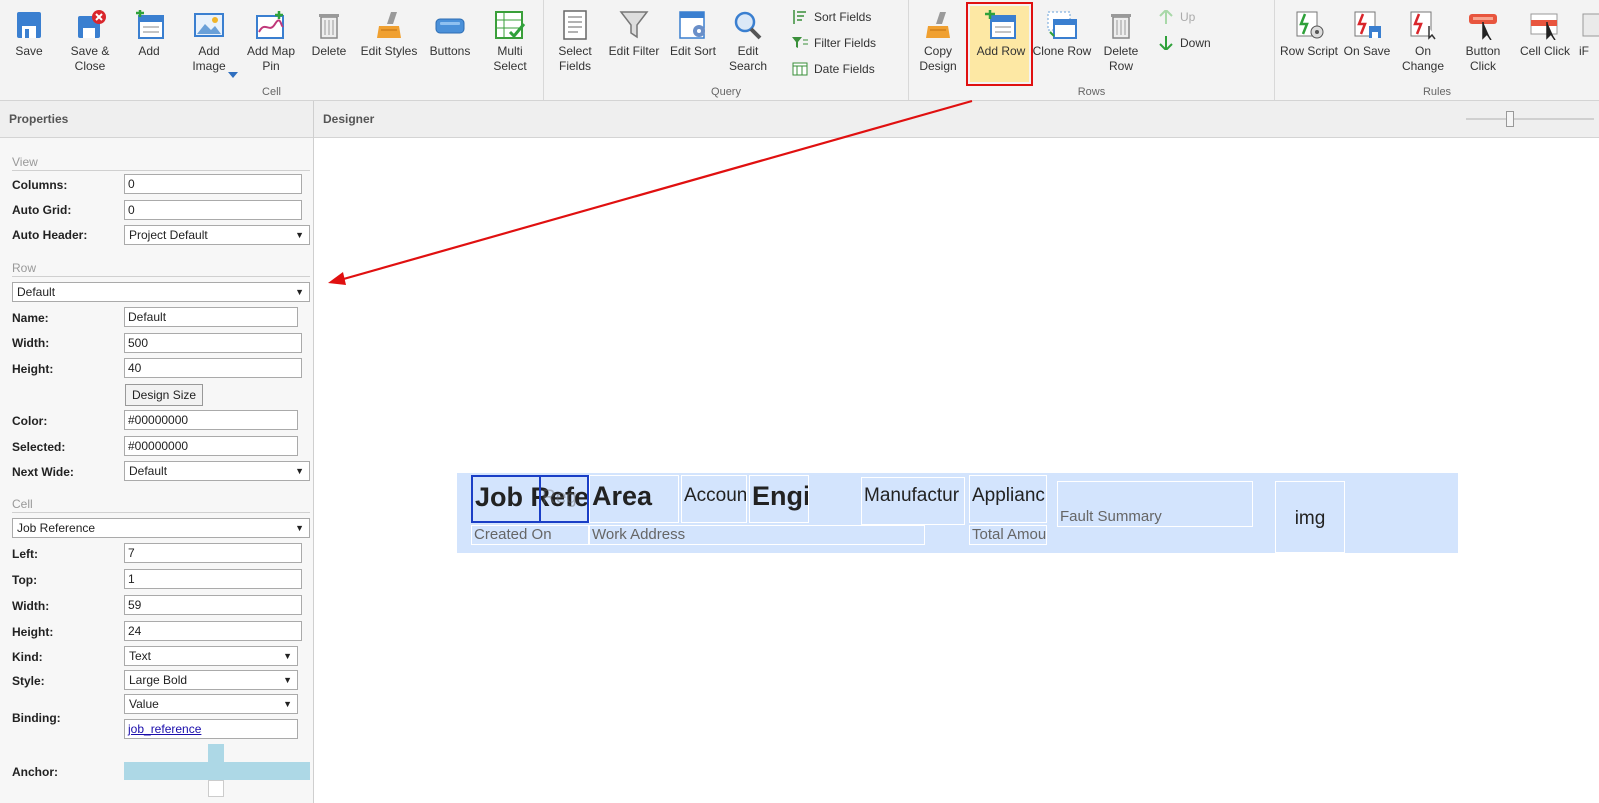 The image size is (1599, 803). What do you see at coordinates (1008, 535) in the screenshot?
I see `cell-total-amount: Total Amou` at bounding box center [1008, 535].